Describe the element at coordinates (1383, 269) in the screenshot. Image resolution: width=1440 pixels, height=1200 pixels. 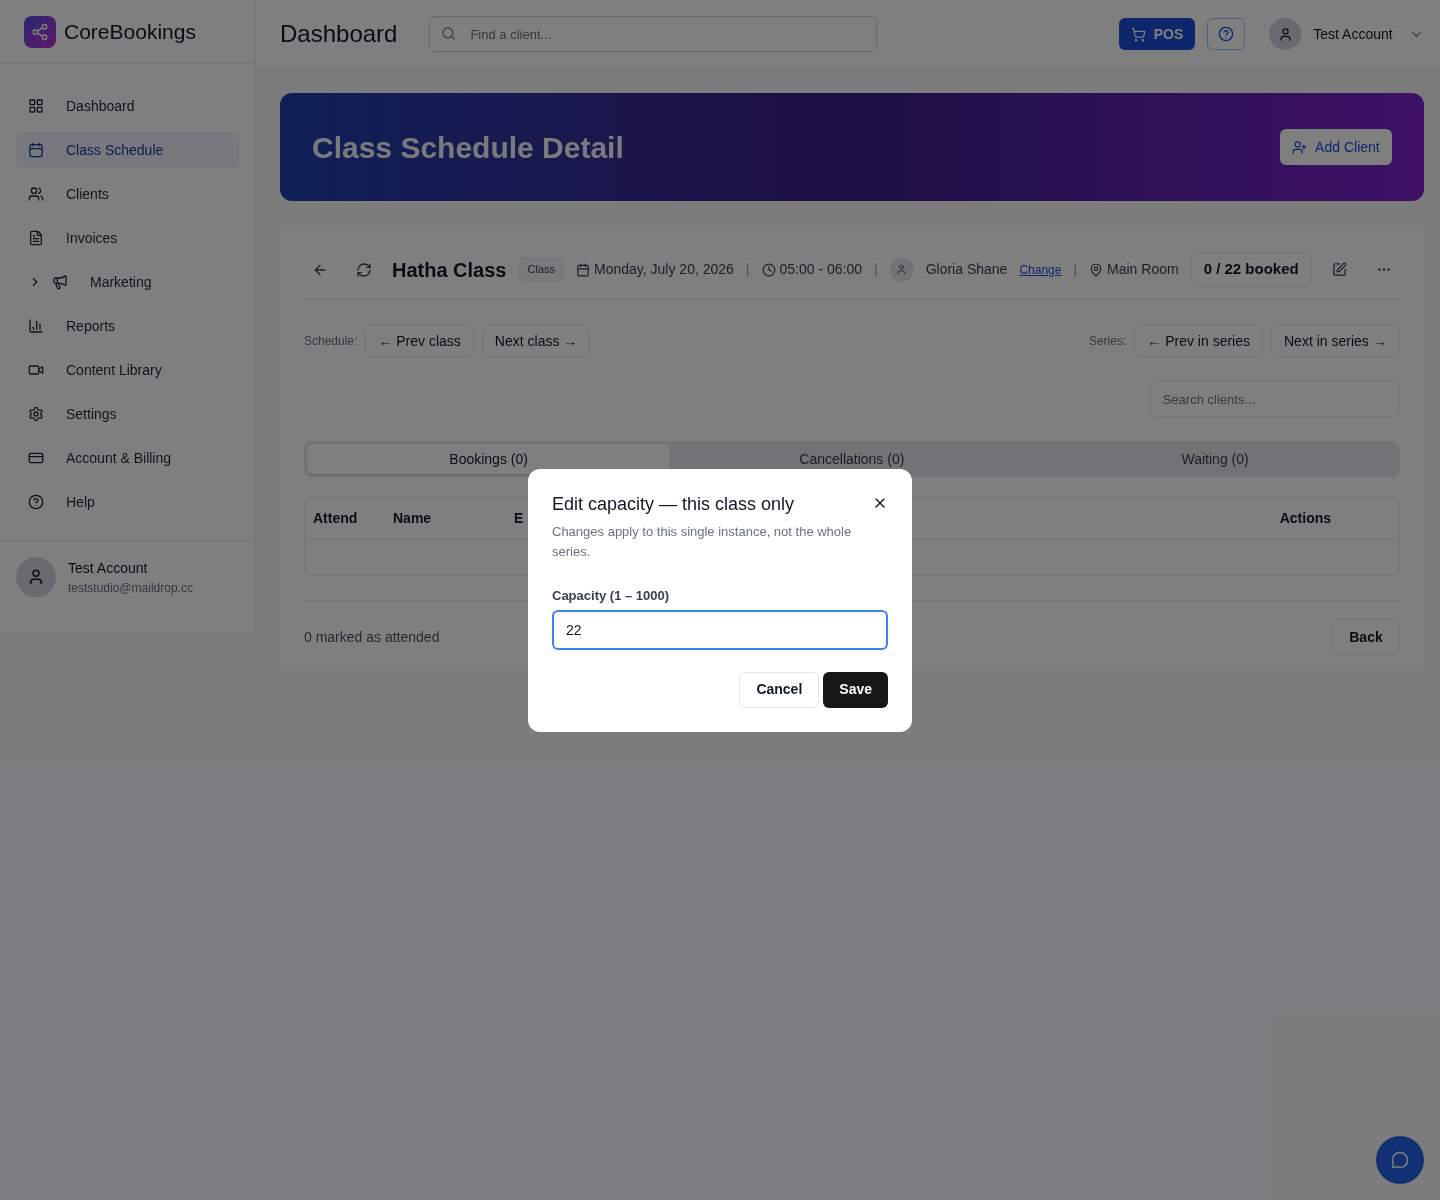
I see `more-icon` at that location.